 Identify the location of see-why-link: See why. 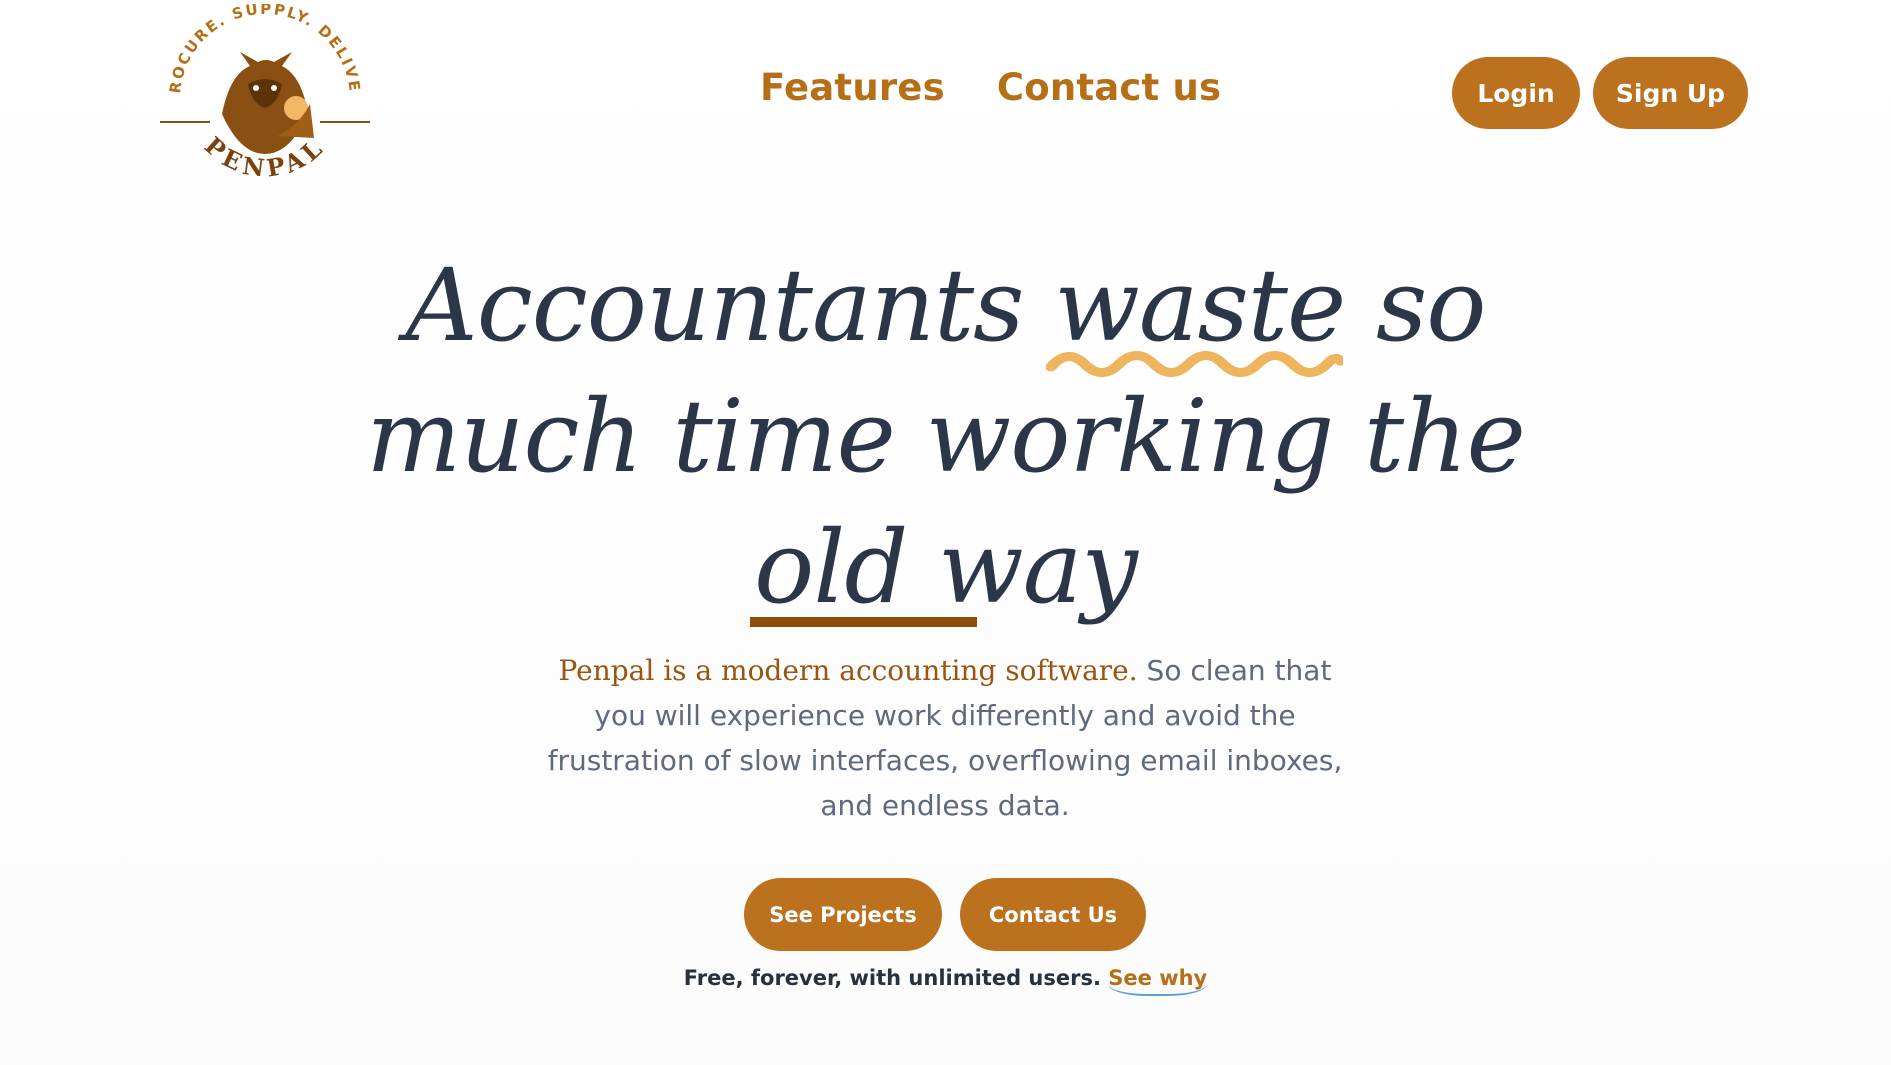
(1158, 981).